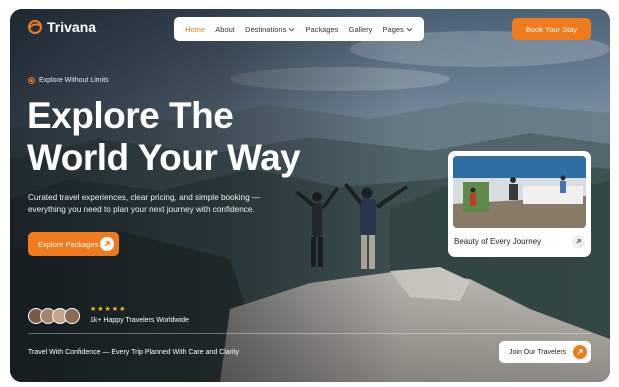  I want to click on happy-travelers-text: 1k+ Happy Travelers Worldwide, so click(139, 320).